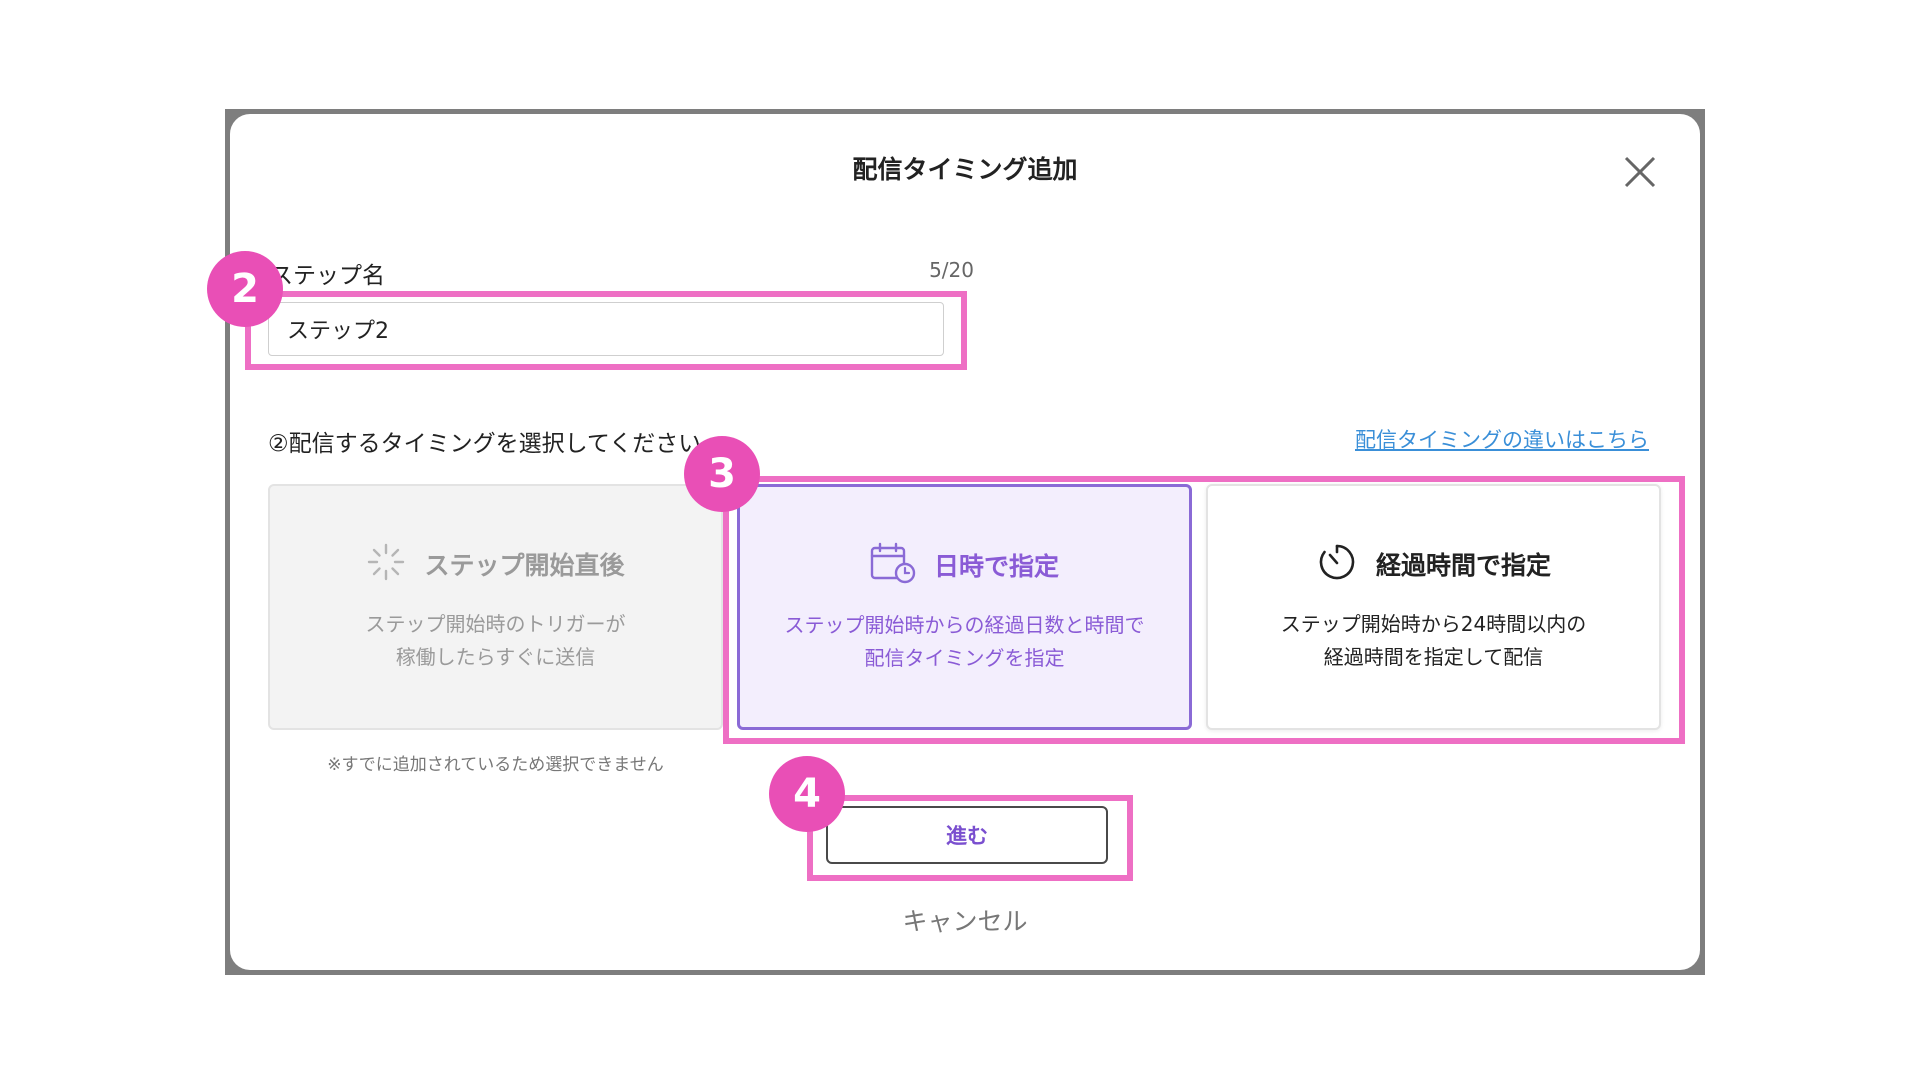 The width and height of the screenshot is (1920, 1080). What do you see at coordinates (1502, 439) in the screenshot?
I see `timing-difference-link: 配信タイミングの違いはこちら` at bounding box center [1502, 439].